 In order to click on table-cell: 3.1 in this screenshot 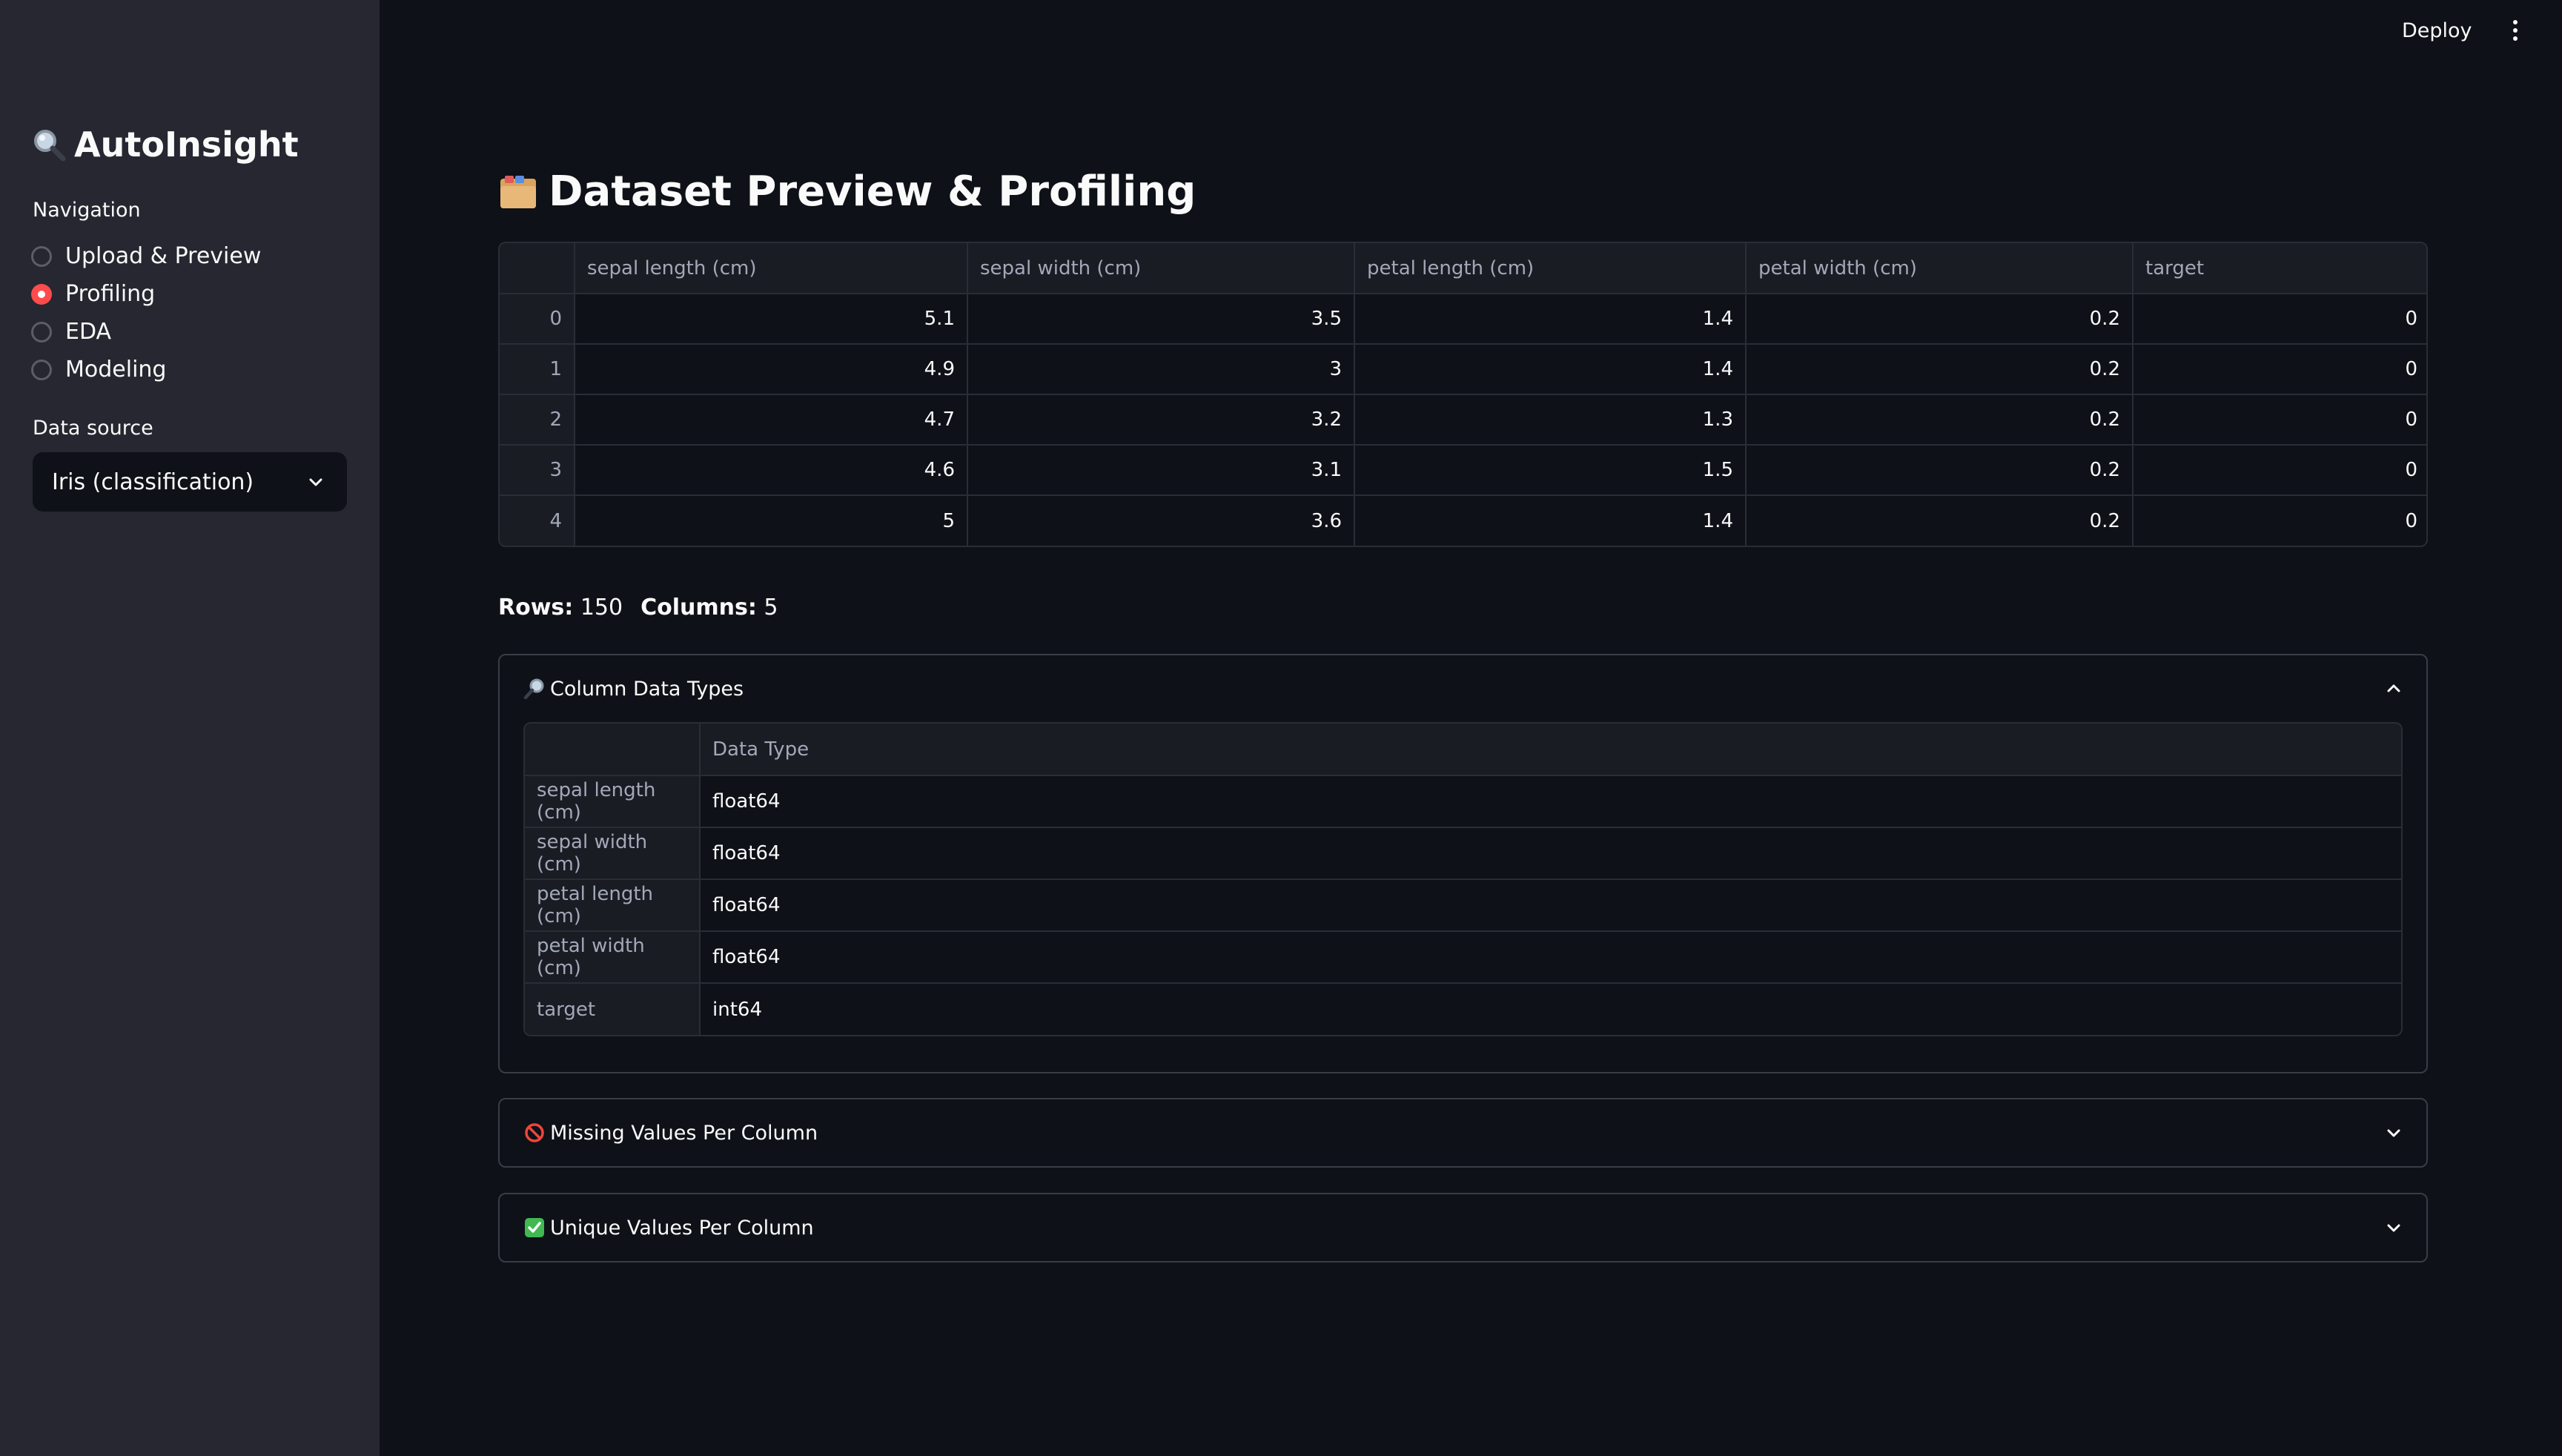, I will do `click(1161, 471)`.